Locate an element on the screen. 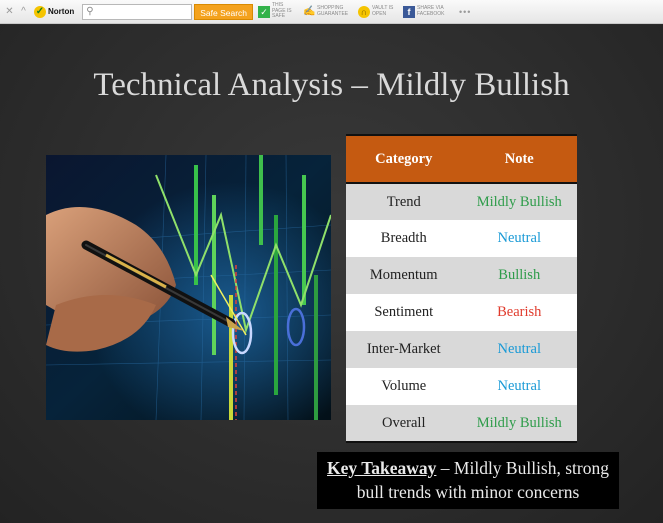 This screenshot has height=523, width=663. safe-search-button: Safe Search is located at coordinates (223, 11).